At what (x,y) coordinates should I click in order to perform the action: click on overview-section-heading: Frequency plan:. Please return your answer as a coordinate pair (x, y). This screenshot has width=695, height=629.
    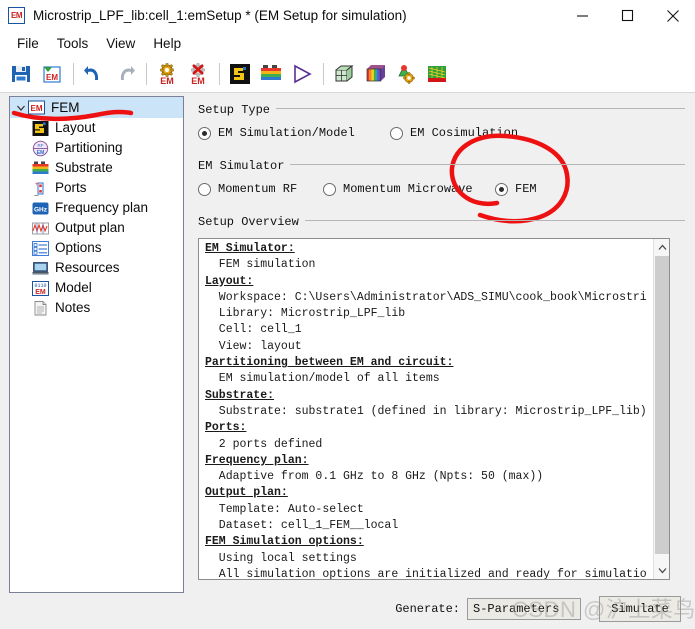
    Looking at the image, I should click on (257, 460).